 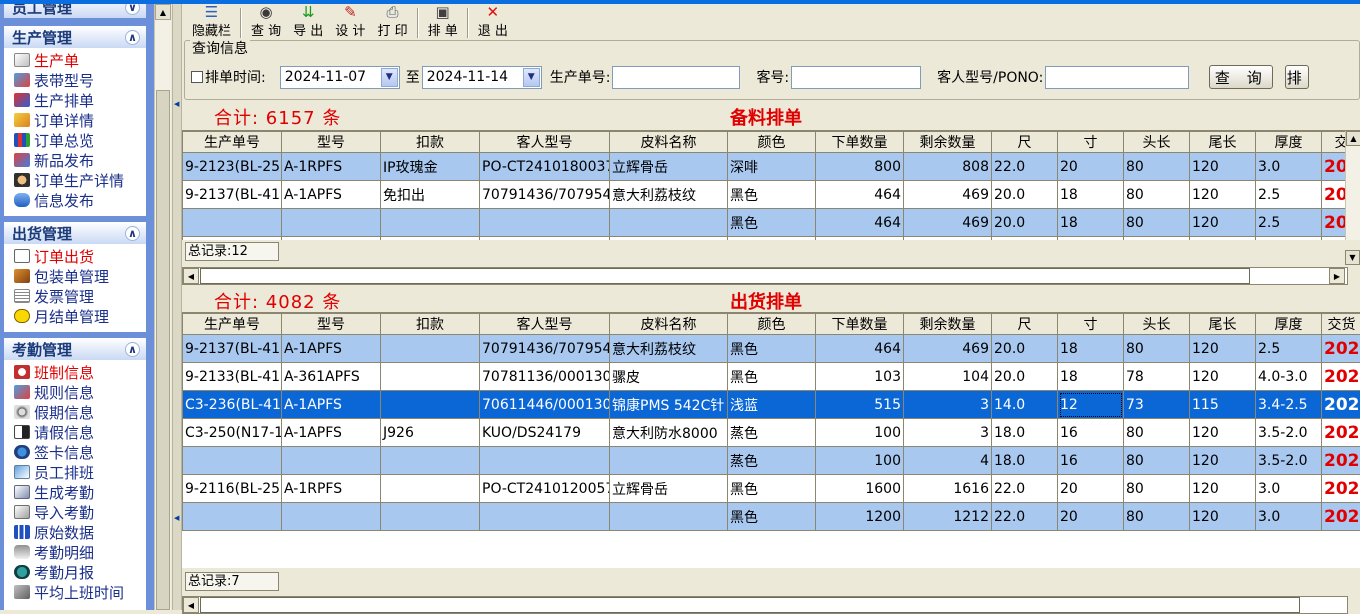 I want to click on panel-splitter: ◀ ◀, so click(x=177, y=307).